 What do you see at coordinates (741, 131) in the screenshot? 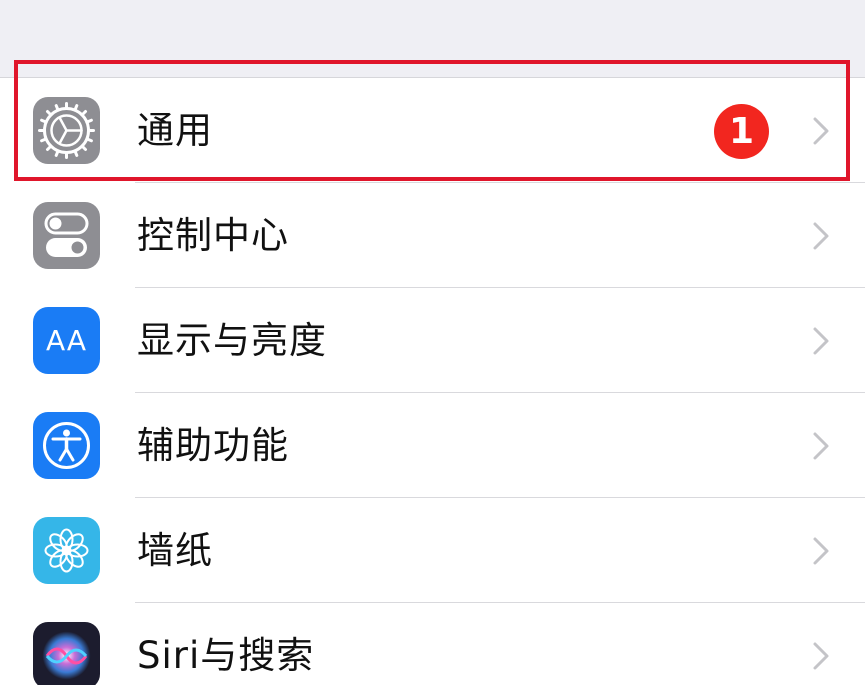
I see `notification-badge: 1` at bounding box center [741, 131].